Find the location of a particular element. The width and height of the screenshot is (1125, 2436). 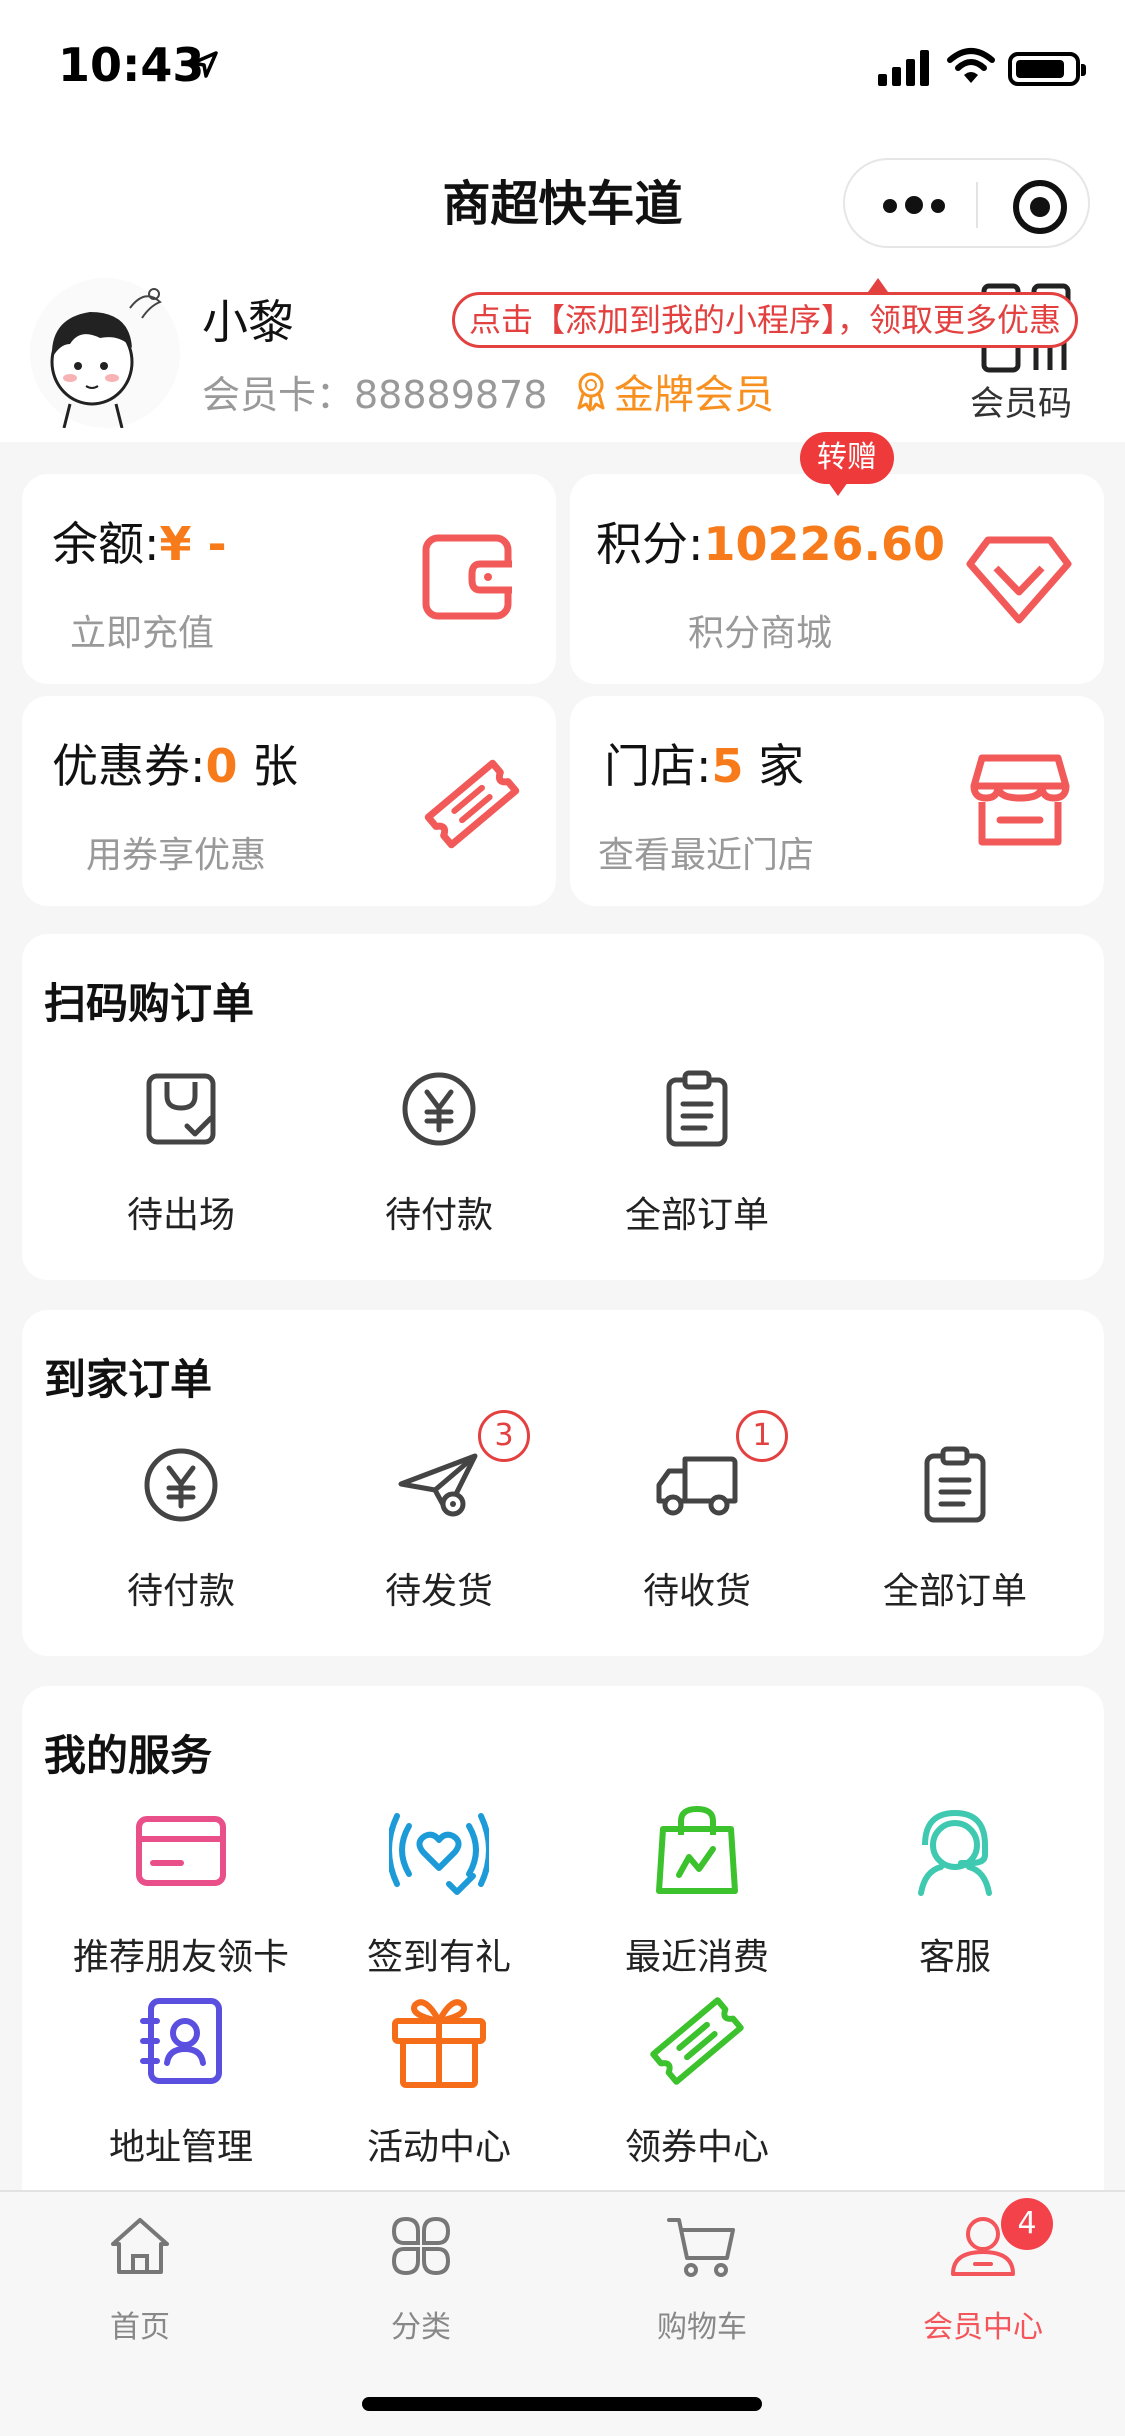

service-label: 最近消费 is located at coordinates (696, 1957).